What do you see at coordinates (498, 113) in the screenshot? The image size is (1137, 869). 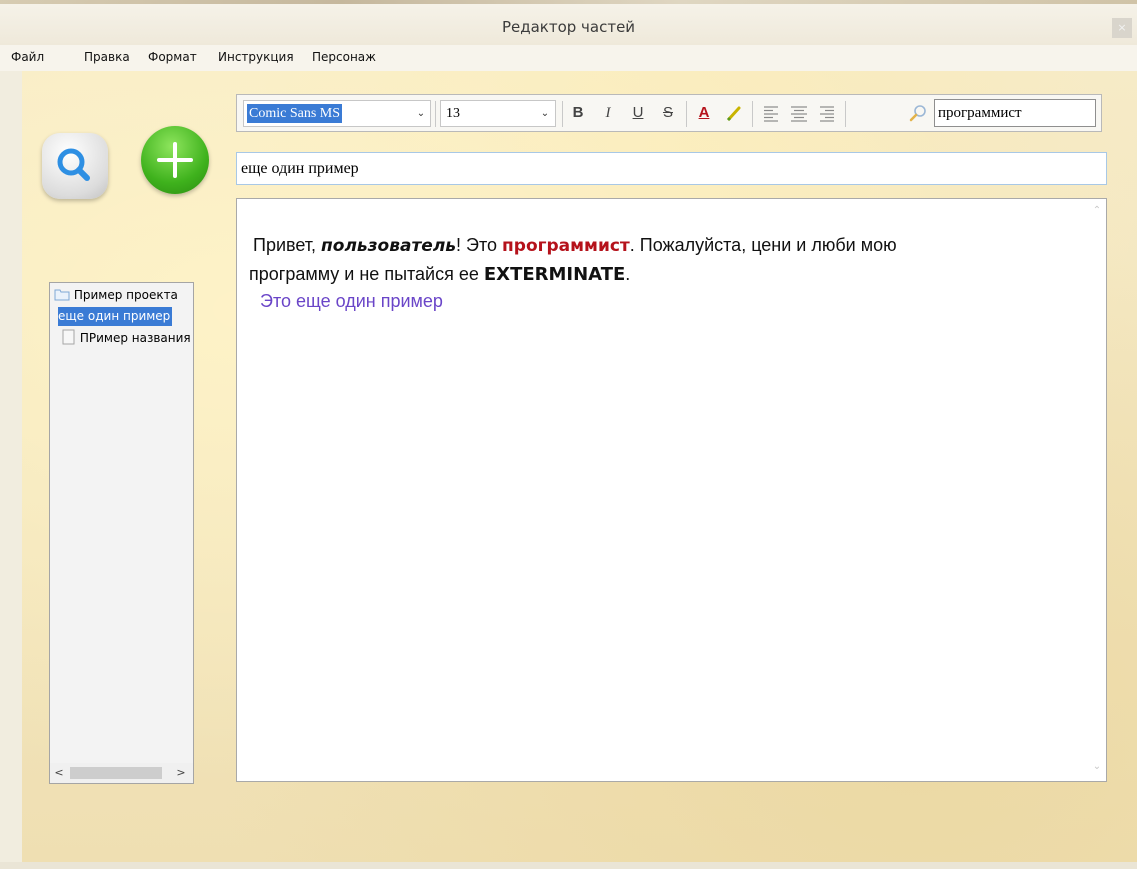 I see `font-size-select: 13 ⌄` at bounding box center [498, 113].